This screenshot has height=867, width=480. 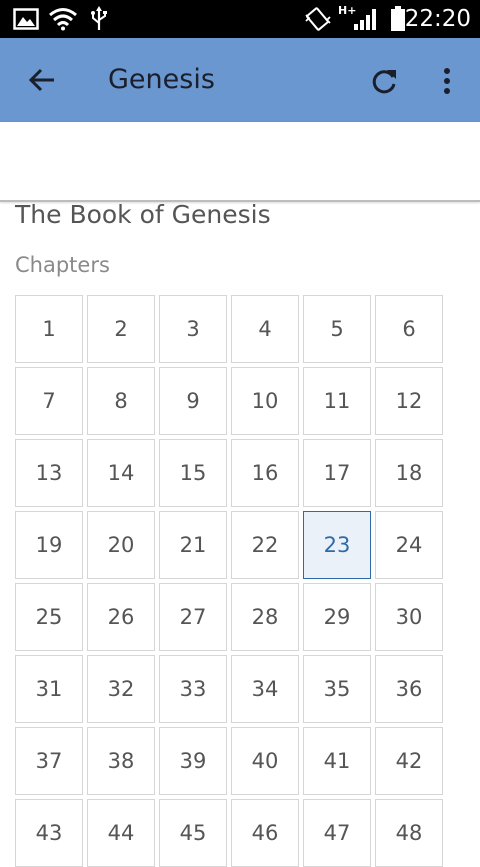 What do you see at coordinates (26, 19) in the screenshot?
I see `image-icon` at bounding box center [26, 19].